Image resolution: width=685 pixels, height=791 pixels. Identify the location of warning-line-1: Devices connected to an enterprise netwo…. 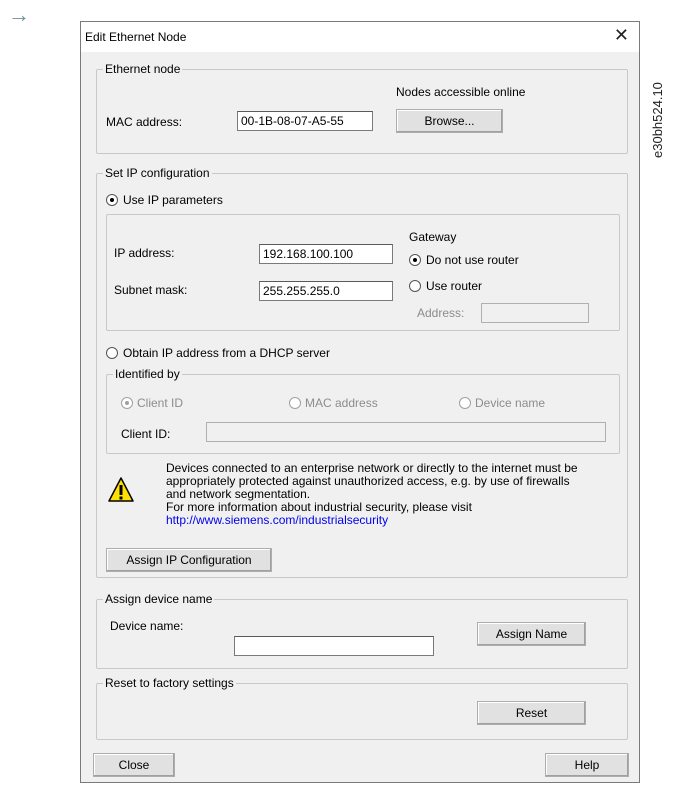
(372, 468).